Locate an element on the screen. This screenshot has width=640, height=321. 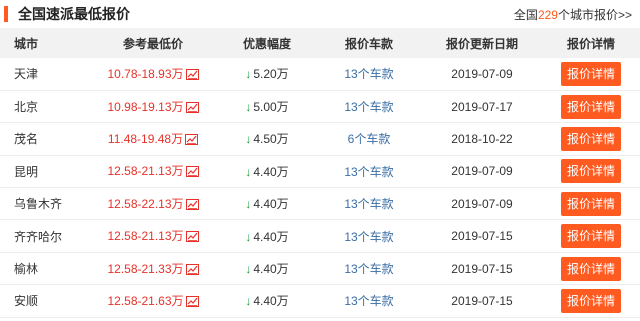
all-cities-link: 全国229个城市报价>> is located at coordinates (573, 14).